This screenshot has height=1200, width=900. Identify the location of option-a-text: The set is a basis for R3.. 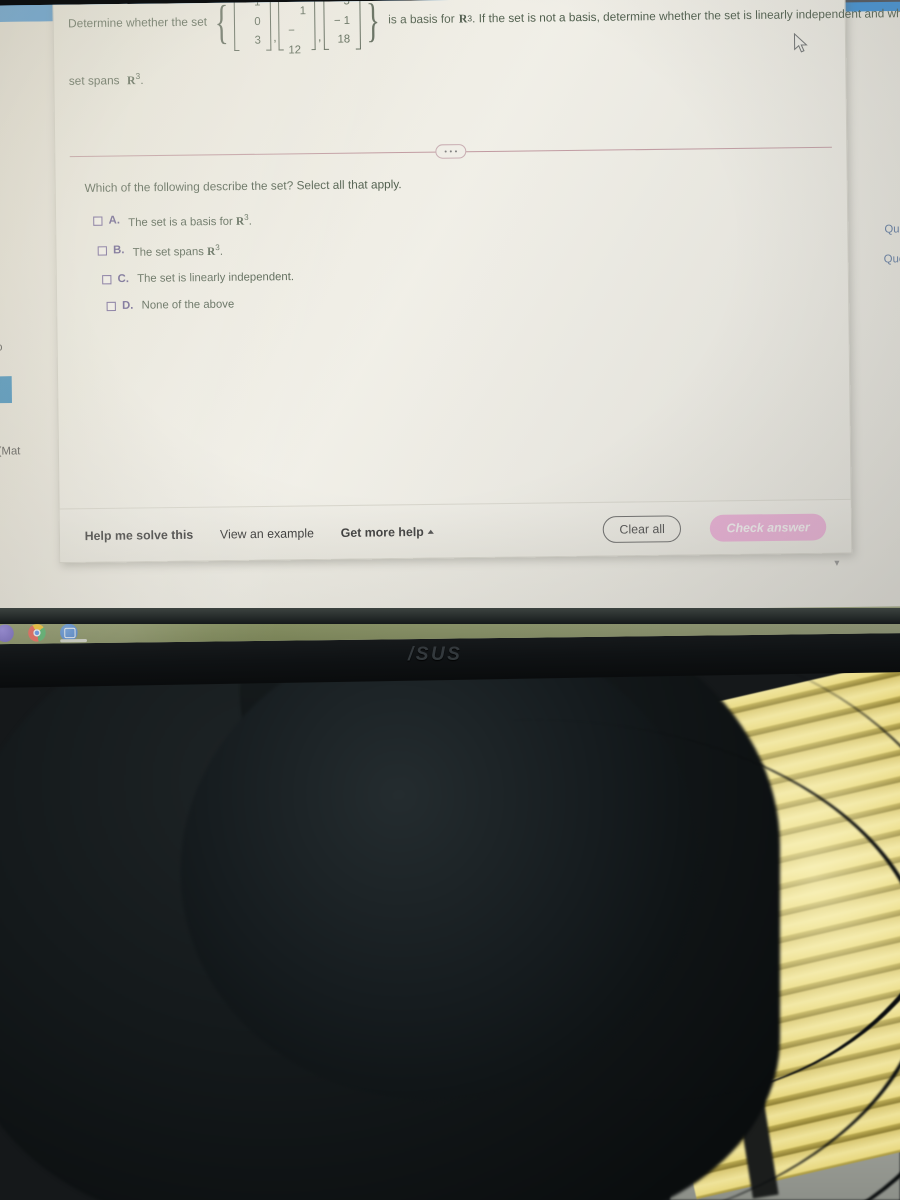
(190, 221).